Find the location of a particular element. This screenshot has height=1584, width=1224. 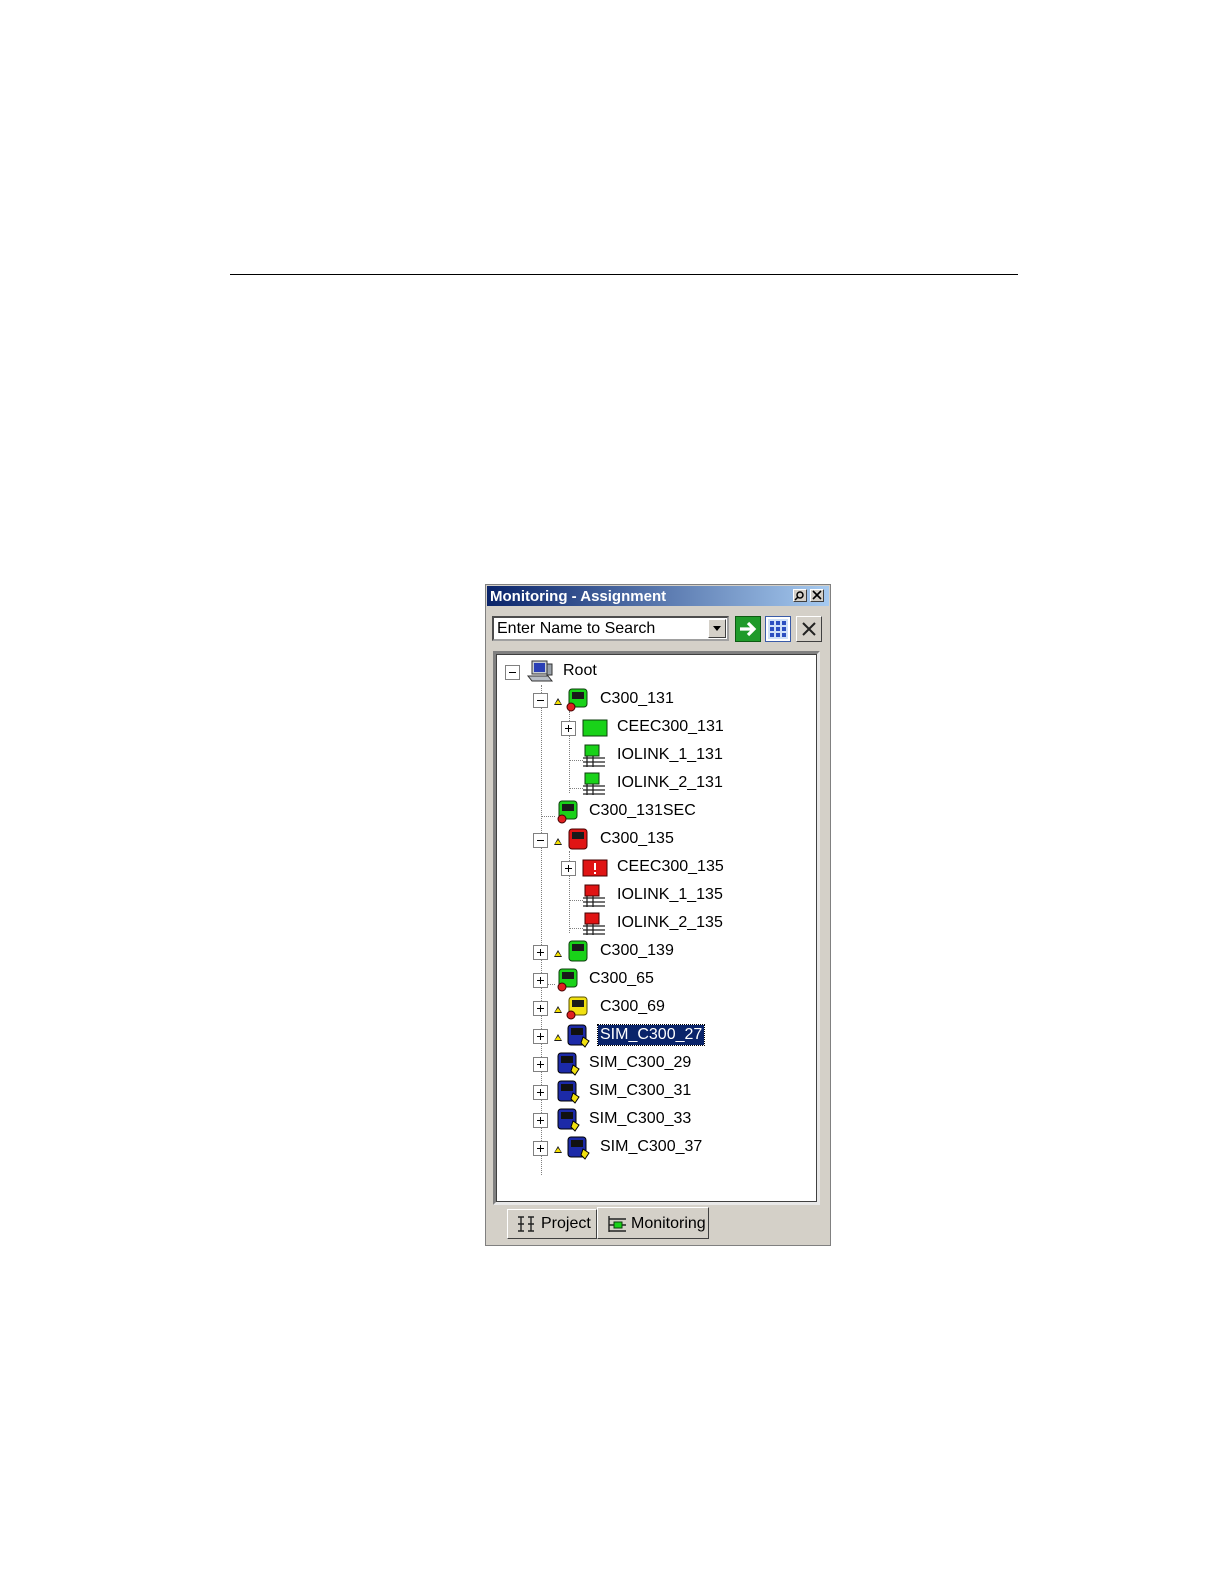

tree-label: C300_131 is located at coordinates (637, 698).